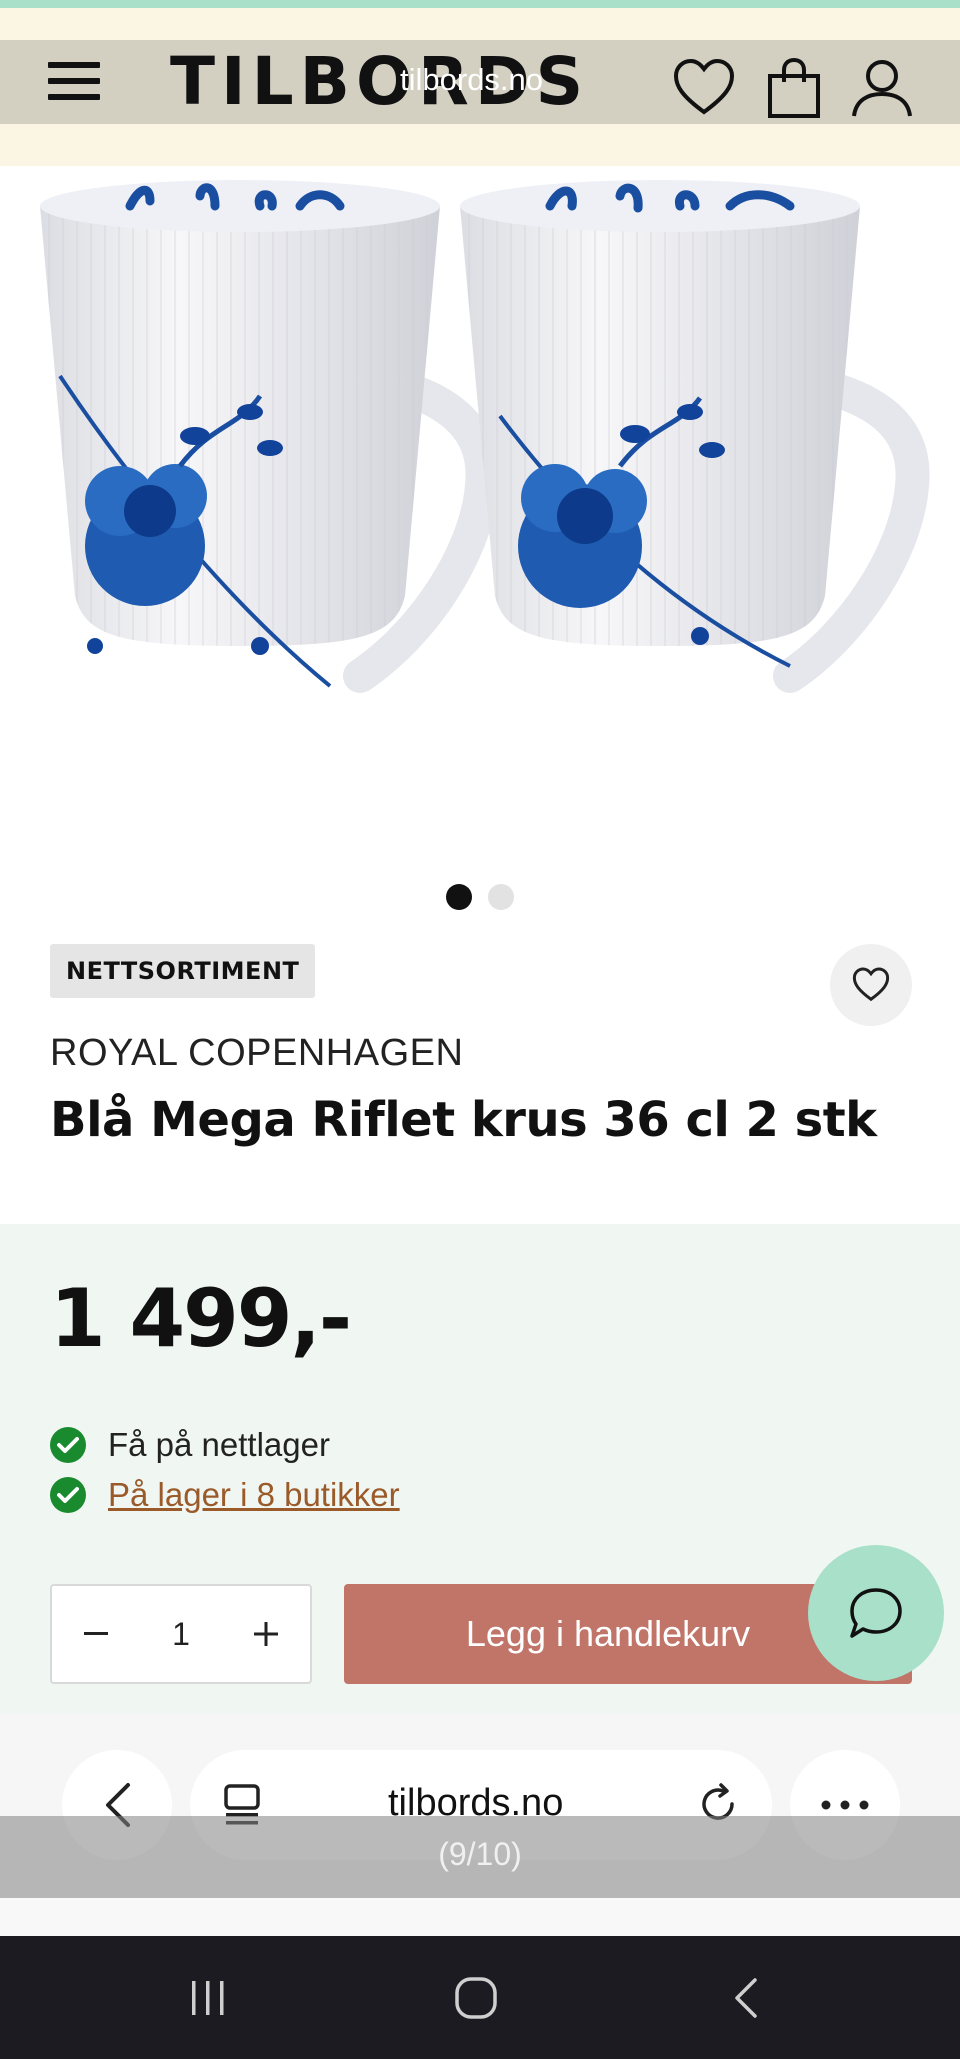 The height and width of the screenshot is (2059, 960). I want to click on chat-button, so click(876, 1613).